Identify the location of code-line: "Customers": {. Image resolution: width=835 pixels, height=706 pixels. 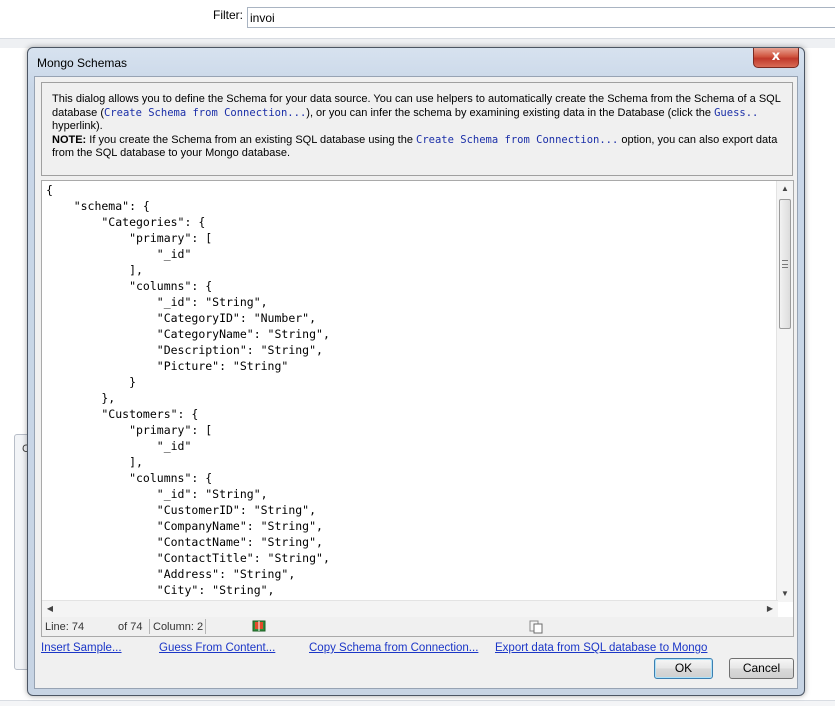
(188, 414).